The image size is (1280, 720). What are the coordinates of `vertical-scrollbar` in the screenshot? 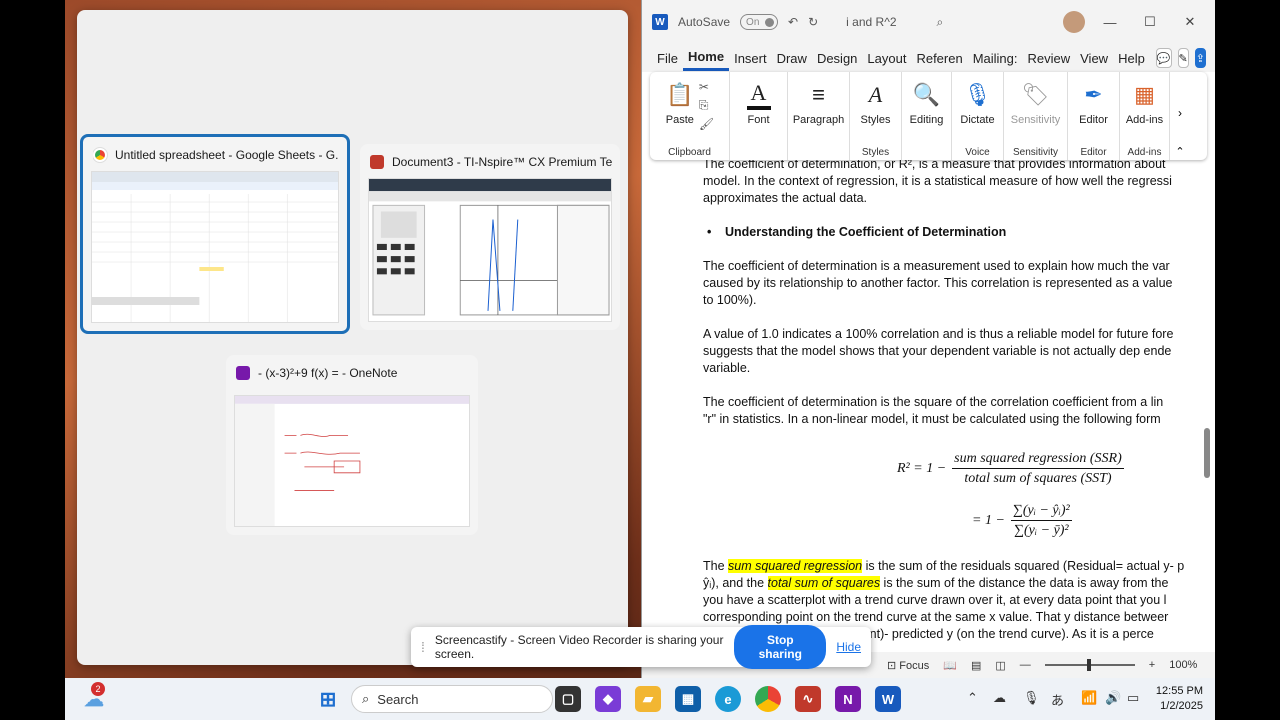 It's located at (1208, 405).